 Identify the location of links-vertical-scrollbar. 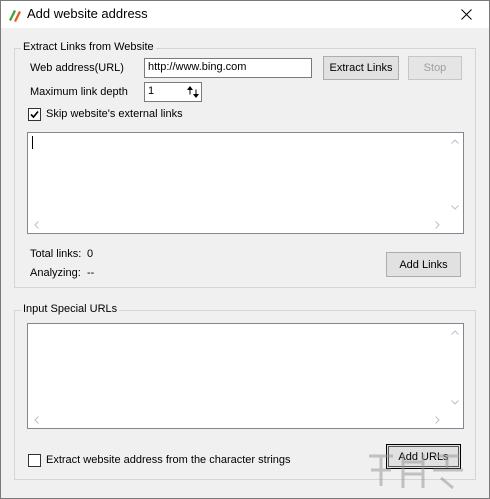
(454, 174).